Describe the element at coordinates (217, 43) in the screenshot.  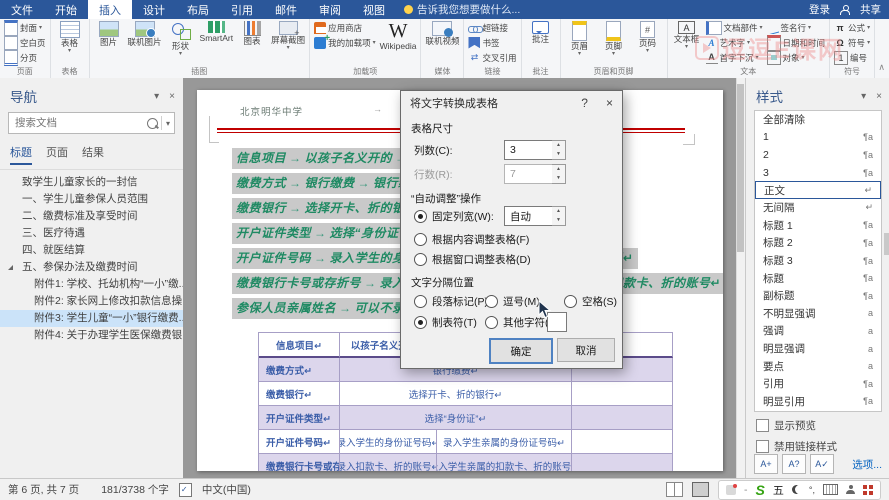
I see `button-SmartArt: SmartArt` at that location.